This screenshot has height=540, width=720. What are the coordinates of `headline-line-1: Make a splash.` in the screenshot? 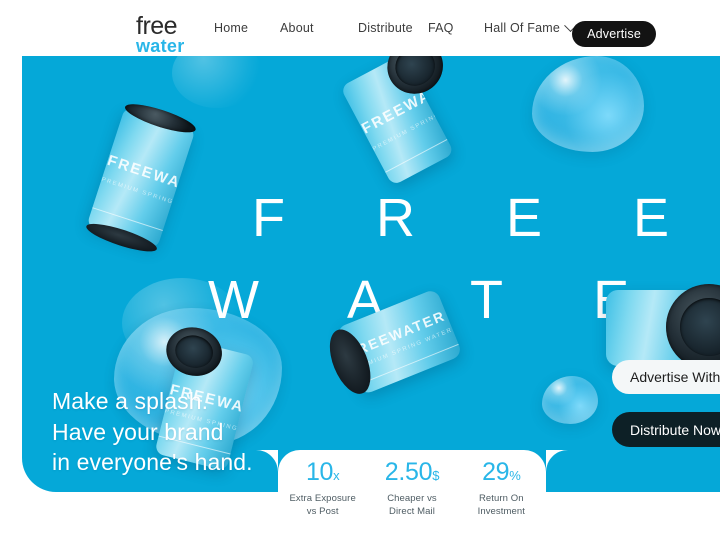 It's located at (130, 401).